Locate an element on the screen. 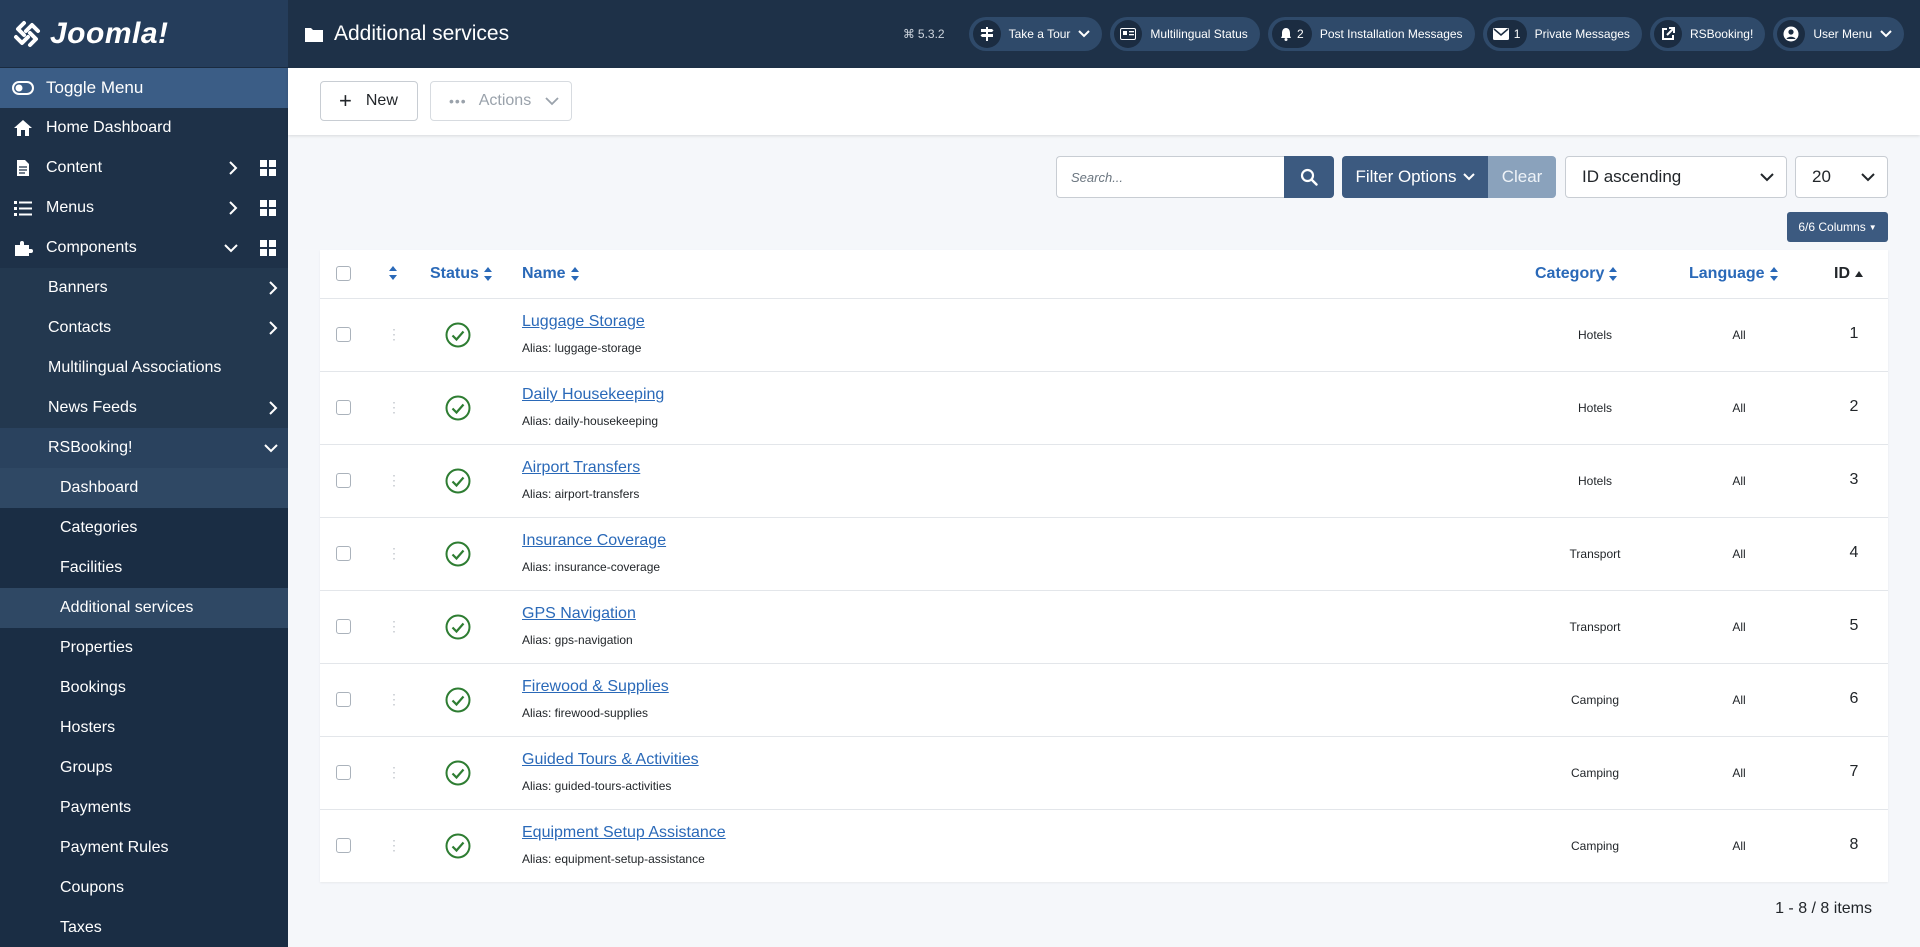 The width and height of the screenshot is (1920, 947). sidebar-item-news-feeds: News Feeds is located at coordinates (144, 408).